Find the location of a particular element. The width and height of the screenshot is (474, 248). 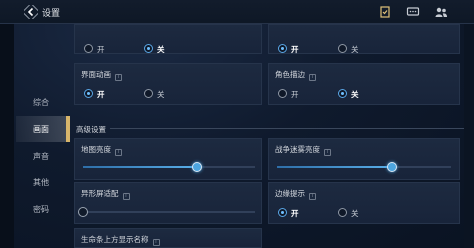

sidebar-item-sound: 声音 is located at coordinates (41, 156).